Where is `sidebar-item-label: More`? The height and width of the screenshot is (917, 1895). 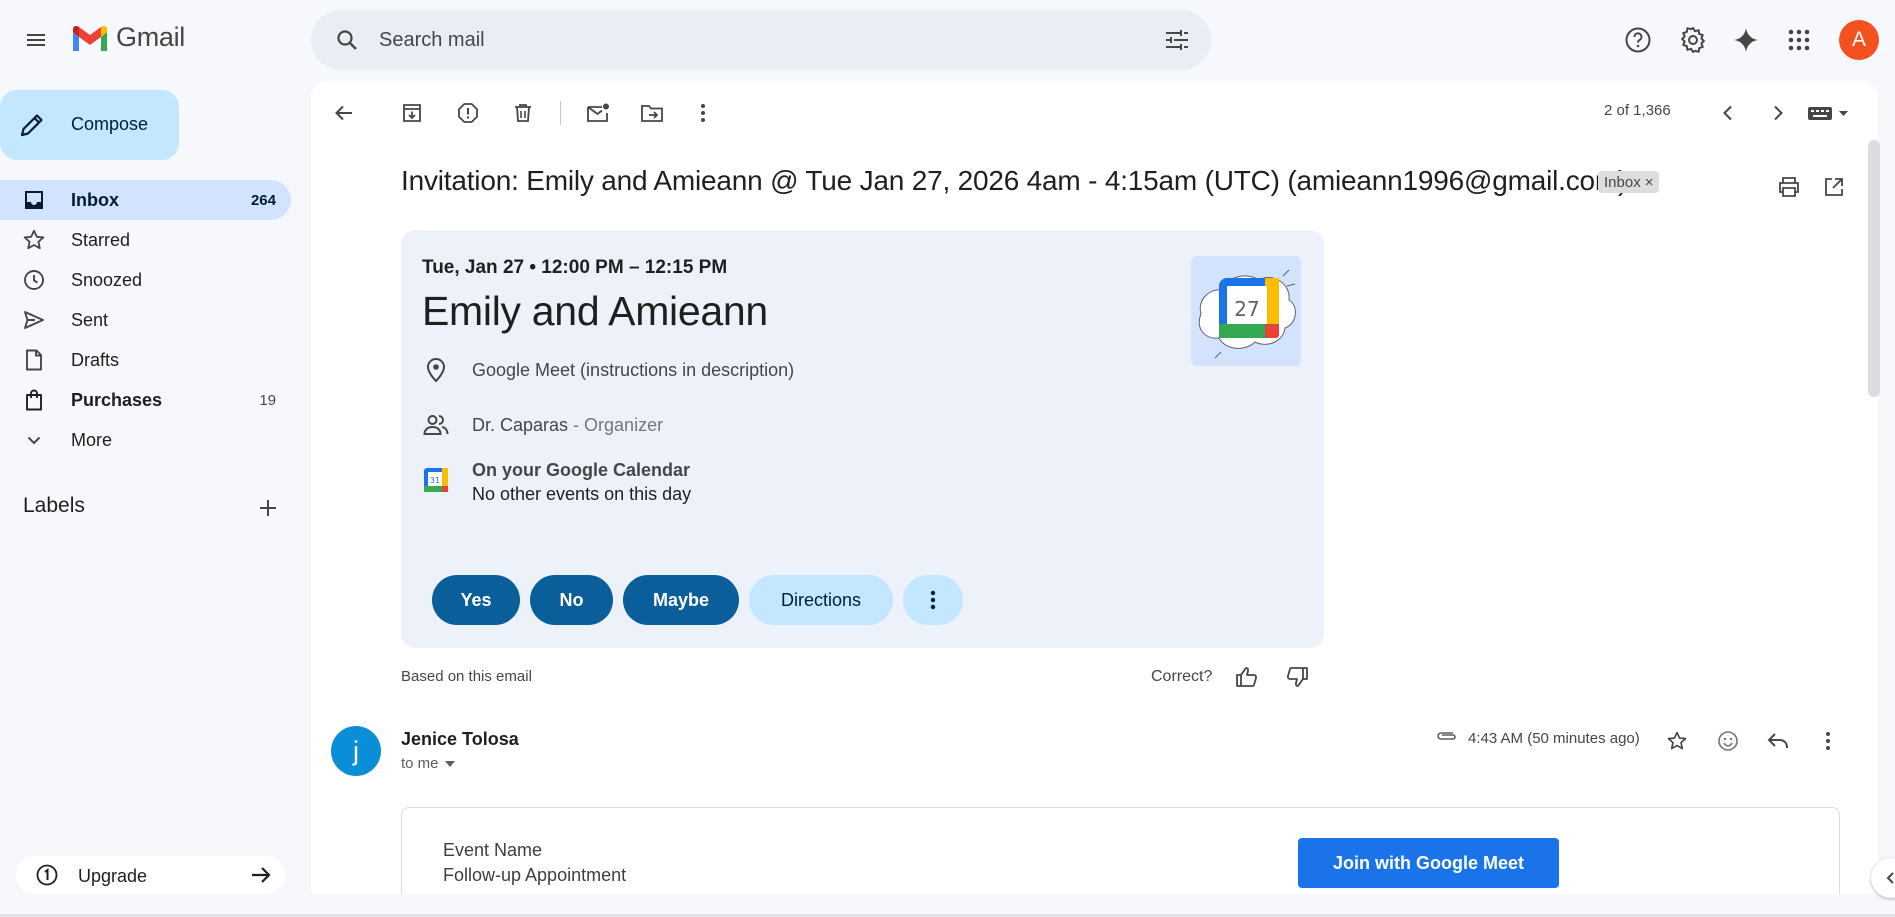 sidebar-item-label: More is located at coordinates (92, 440).